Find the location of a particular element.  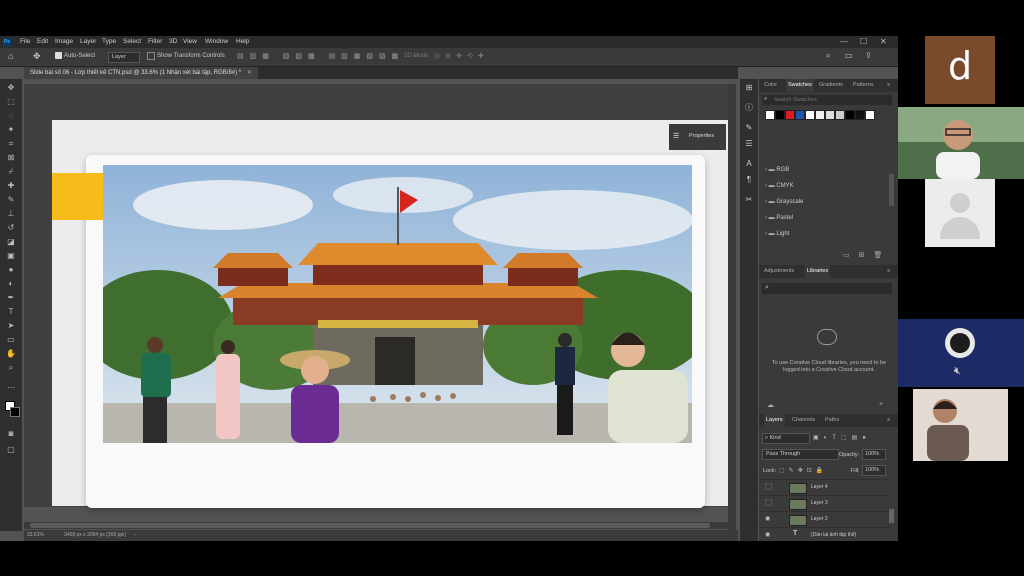

more-tools-icon: ⋯ is located at coordinates (11, 388).